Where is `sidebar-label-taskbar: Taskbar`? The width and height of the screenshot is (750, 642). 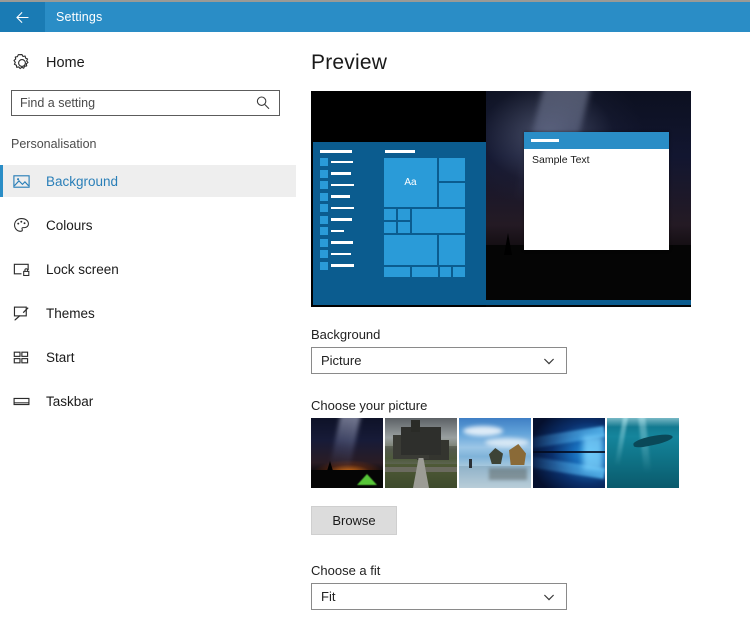
sidebar-label-taskbar: Taskbar is located at coordinates (70, 401).